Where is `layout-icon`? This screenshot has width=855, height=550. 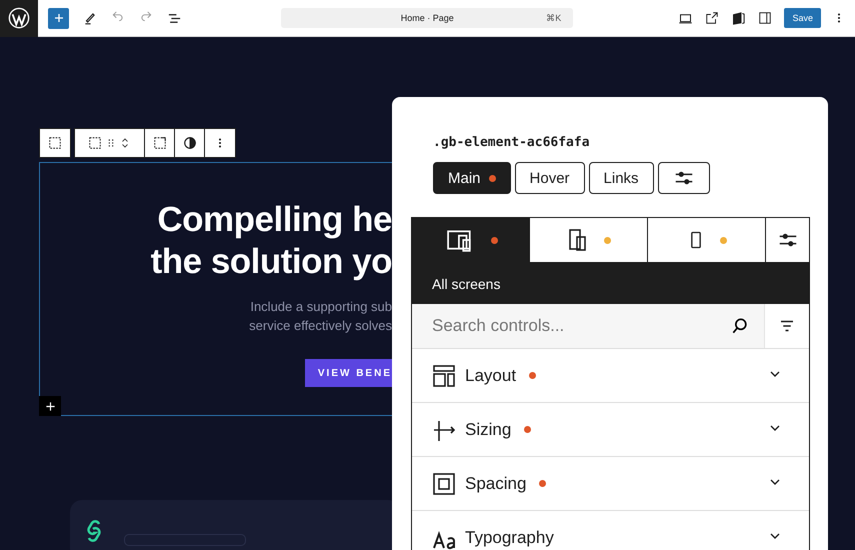
layout-icon is located at coordinates (444, 376).